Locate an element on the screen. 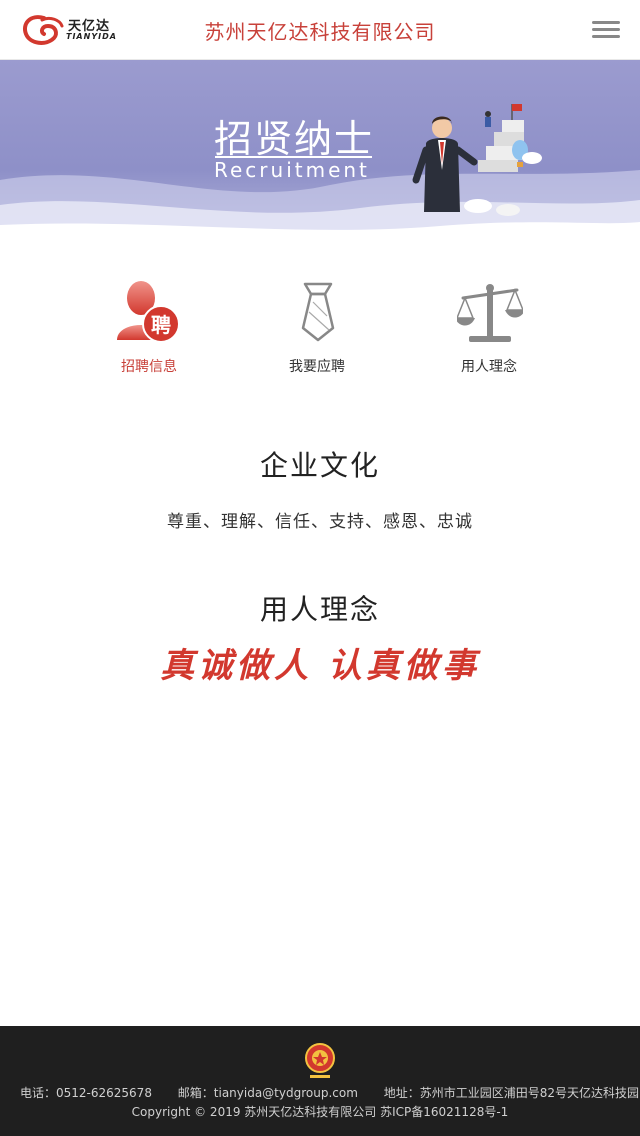 The width and height of the screenshot is (640, 1136). culture-title: 企业文化 is located at coordinates (319, 465).